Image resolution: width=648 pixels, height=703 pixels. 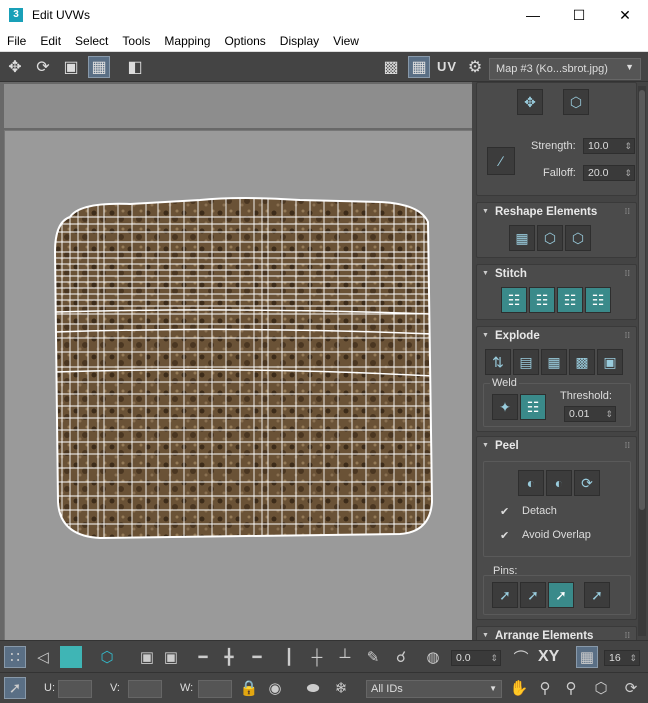 What do you see at coordinates (556, 292) in the screenshot?
I see `stitch-rollout: Stitch ☷ ☷ ☷ ☷` at bounding box center [556, 292].